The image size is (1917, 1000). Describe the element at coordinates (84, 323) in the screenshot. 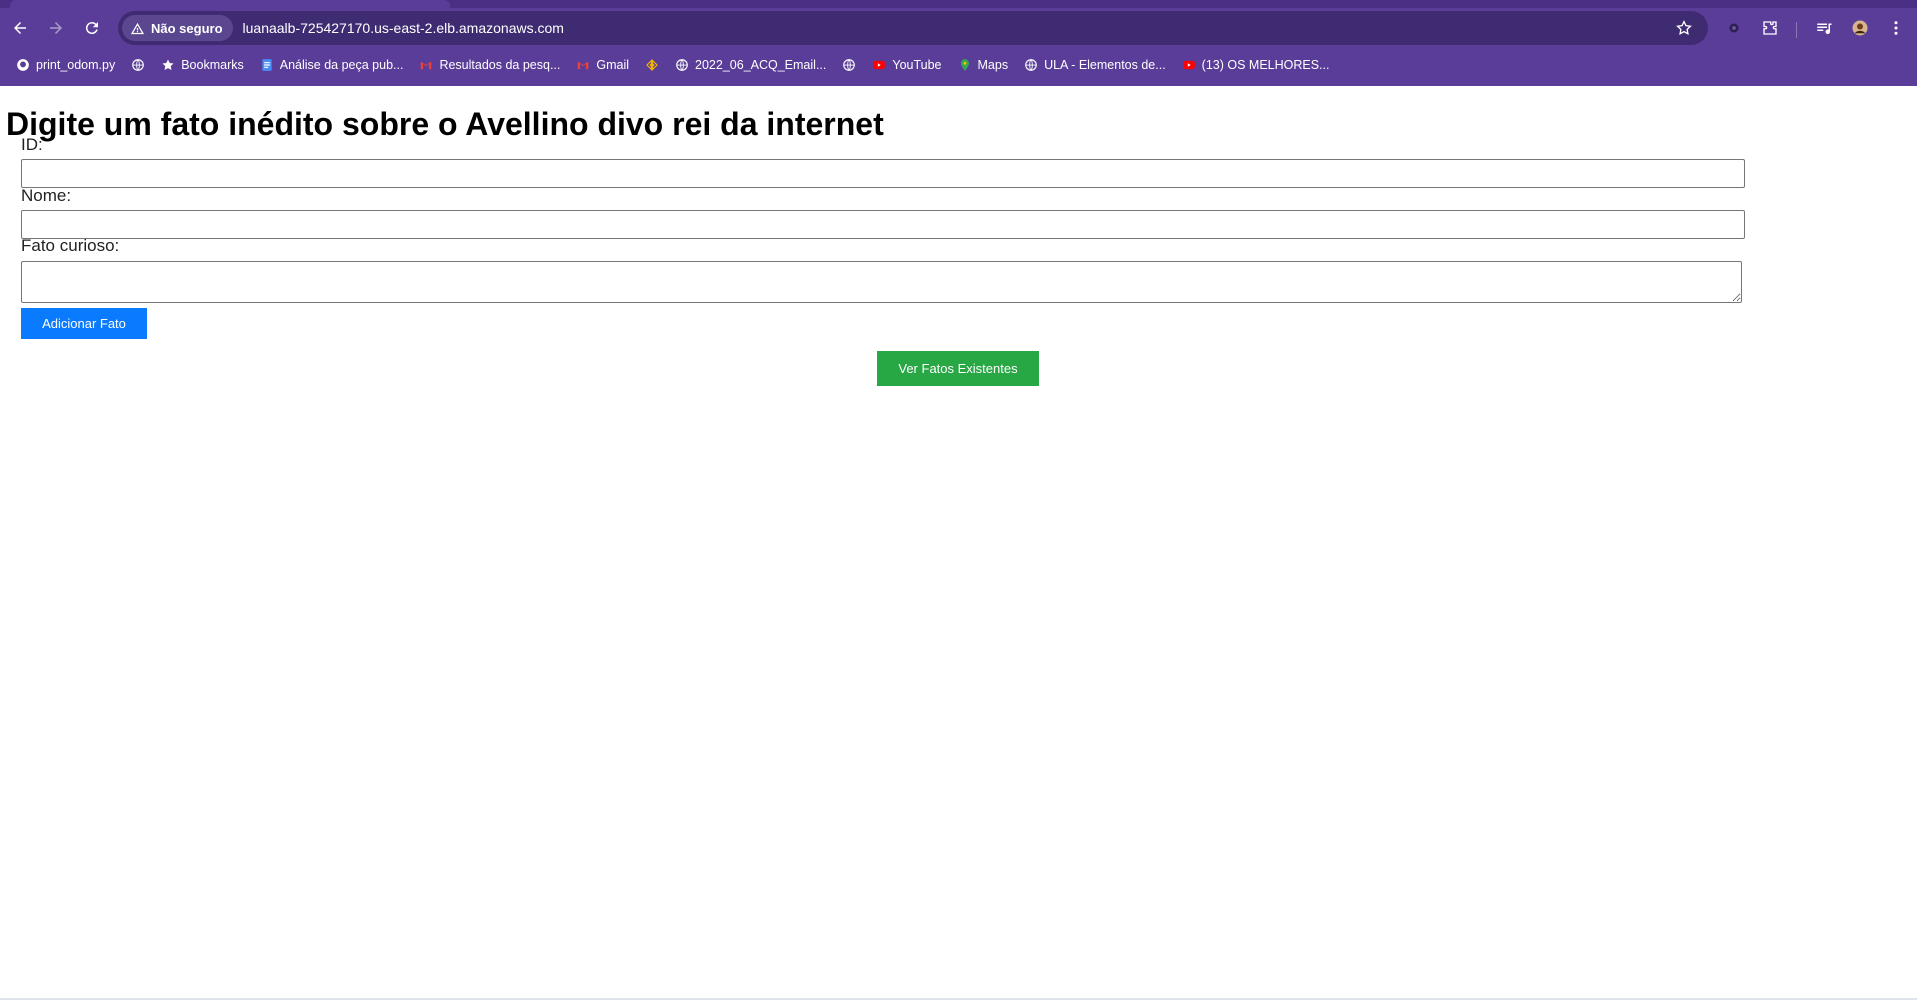

I see `add-fact-button: Adicionar Fato` at that location.